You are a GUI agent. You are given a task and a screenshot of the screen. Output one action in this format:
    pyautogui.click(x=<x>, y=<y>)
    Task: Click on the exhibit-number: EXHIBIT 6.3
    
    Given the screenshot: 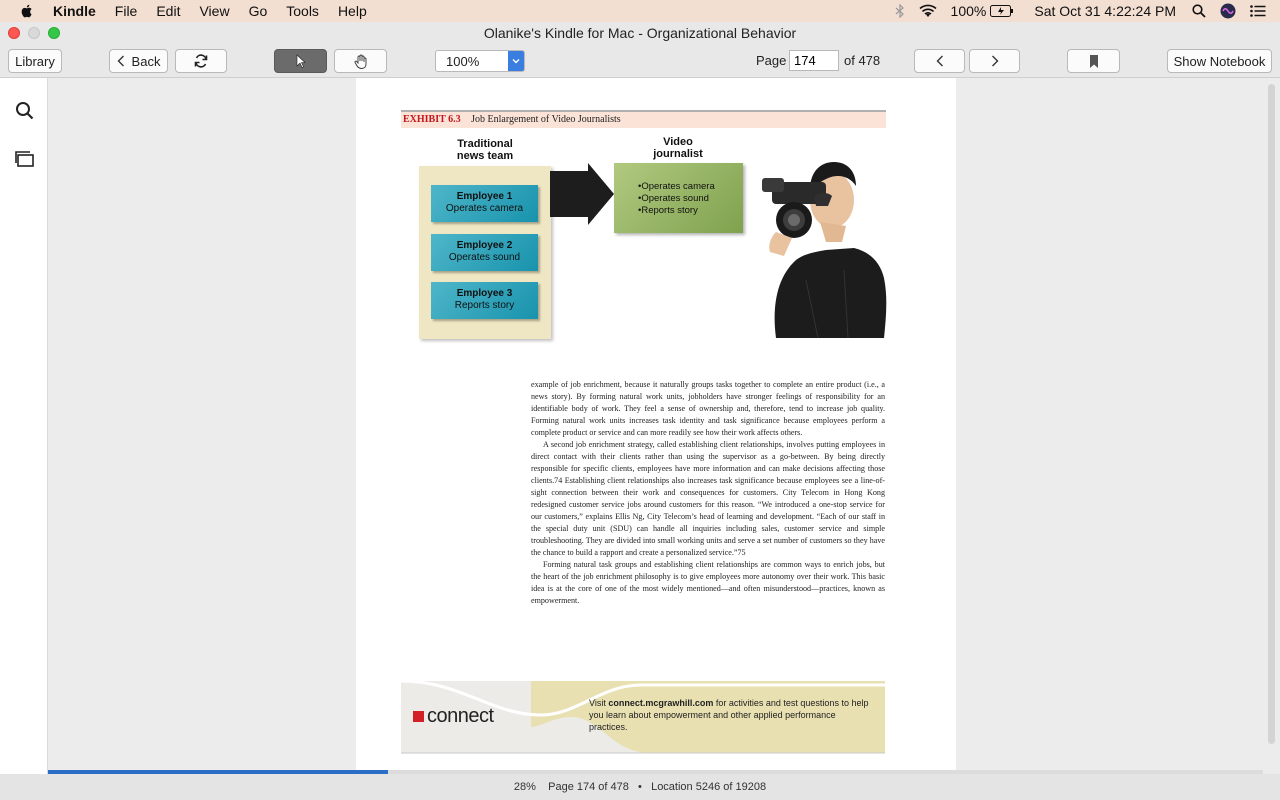 What is the action you would take?
    pyautogui.click(x=432, y=119)
    